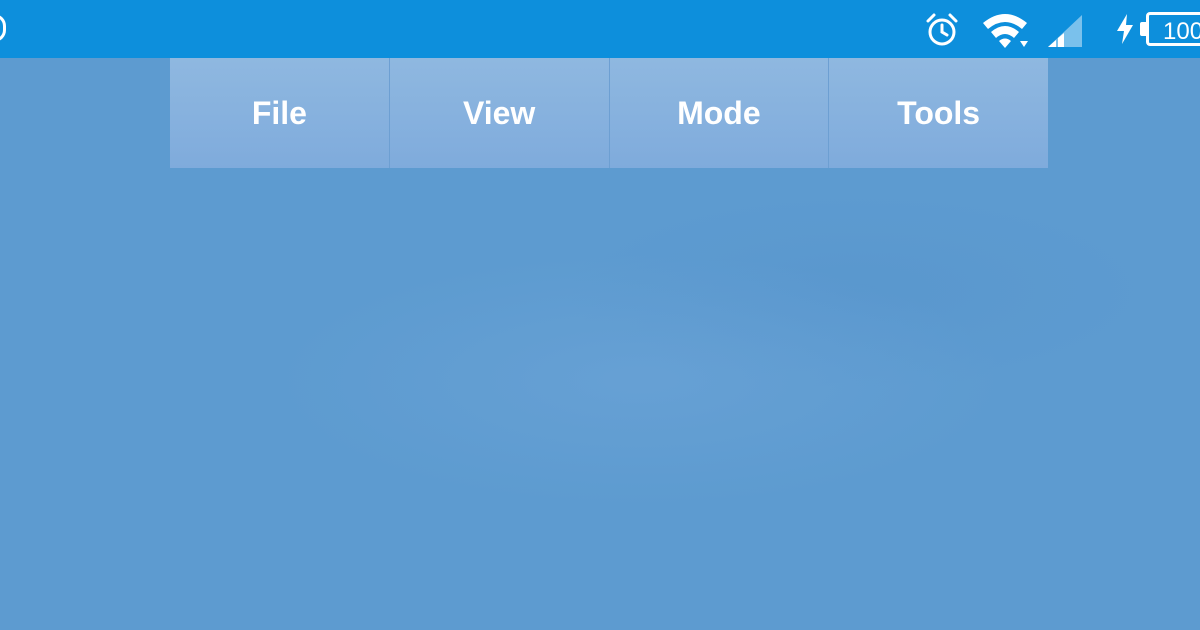  Describe the element at coordinates (499, 113) in the screenshot. I see `view-menu: View` at that location.